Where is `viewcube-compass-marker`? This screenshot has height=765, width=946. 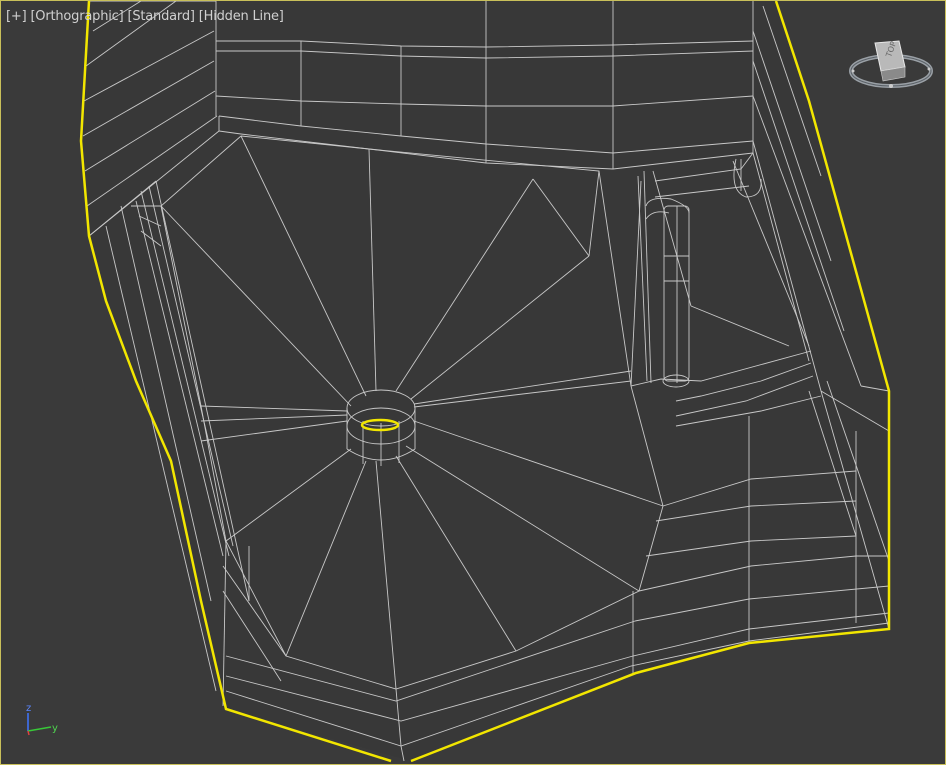 viewcube-compass-marker is located at coordinates (891, 86).